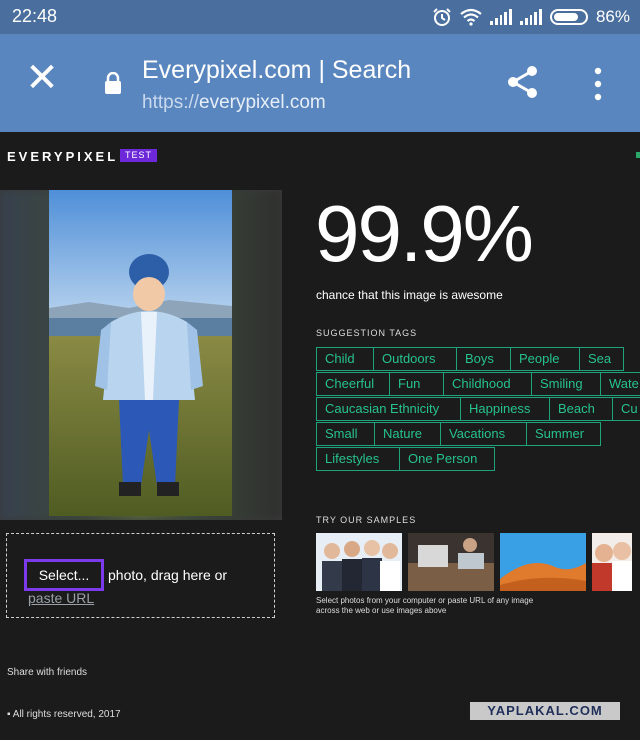 The height and width of the screenshot is (740, 640). Describe the element at coordinates (442, 17) in the screenshot. I see `alarm-icon` at that location.